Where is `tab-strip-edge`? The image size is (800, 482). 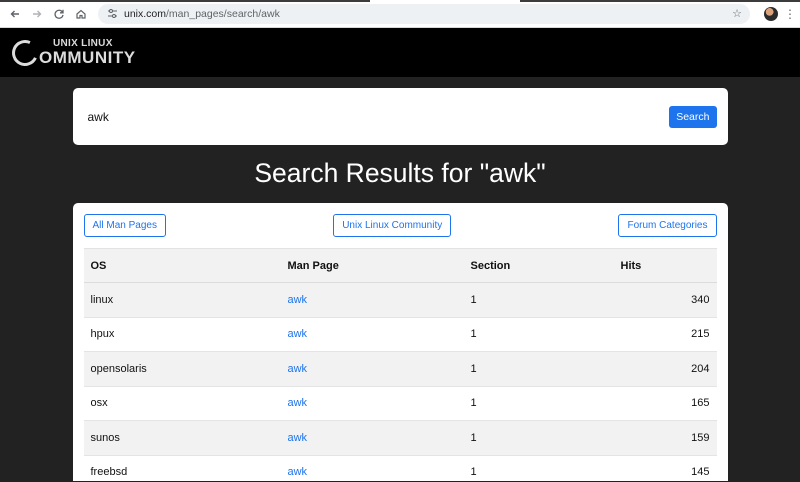 tab-strip-edge is located at coordinates (400, 1).